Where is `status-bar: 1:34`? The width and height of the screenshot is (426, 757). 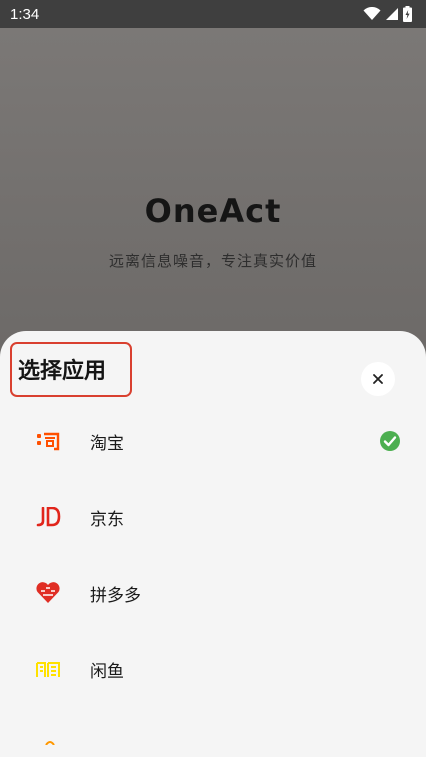 status-bar: 1:34 is located at coordinates (213, 14).